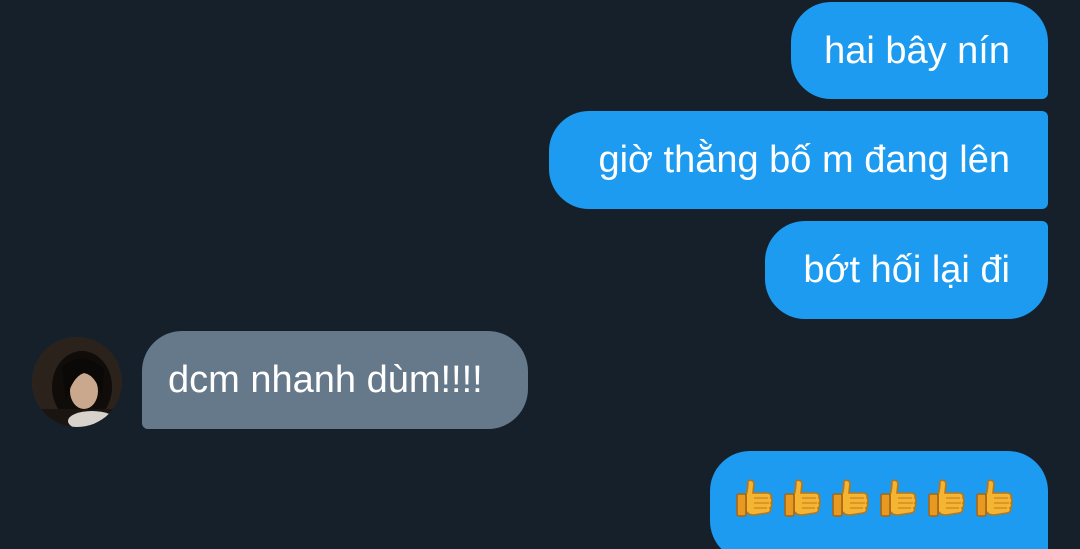 This screenshot has width=1080, height=549. I want to click on message-bubble-outgoing, so click(879, 500).